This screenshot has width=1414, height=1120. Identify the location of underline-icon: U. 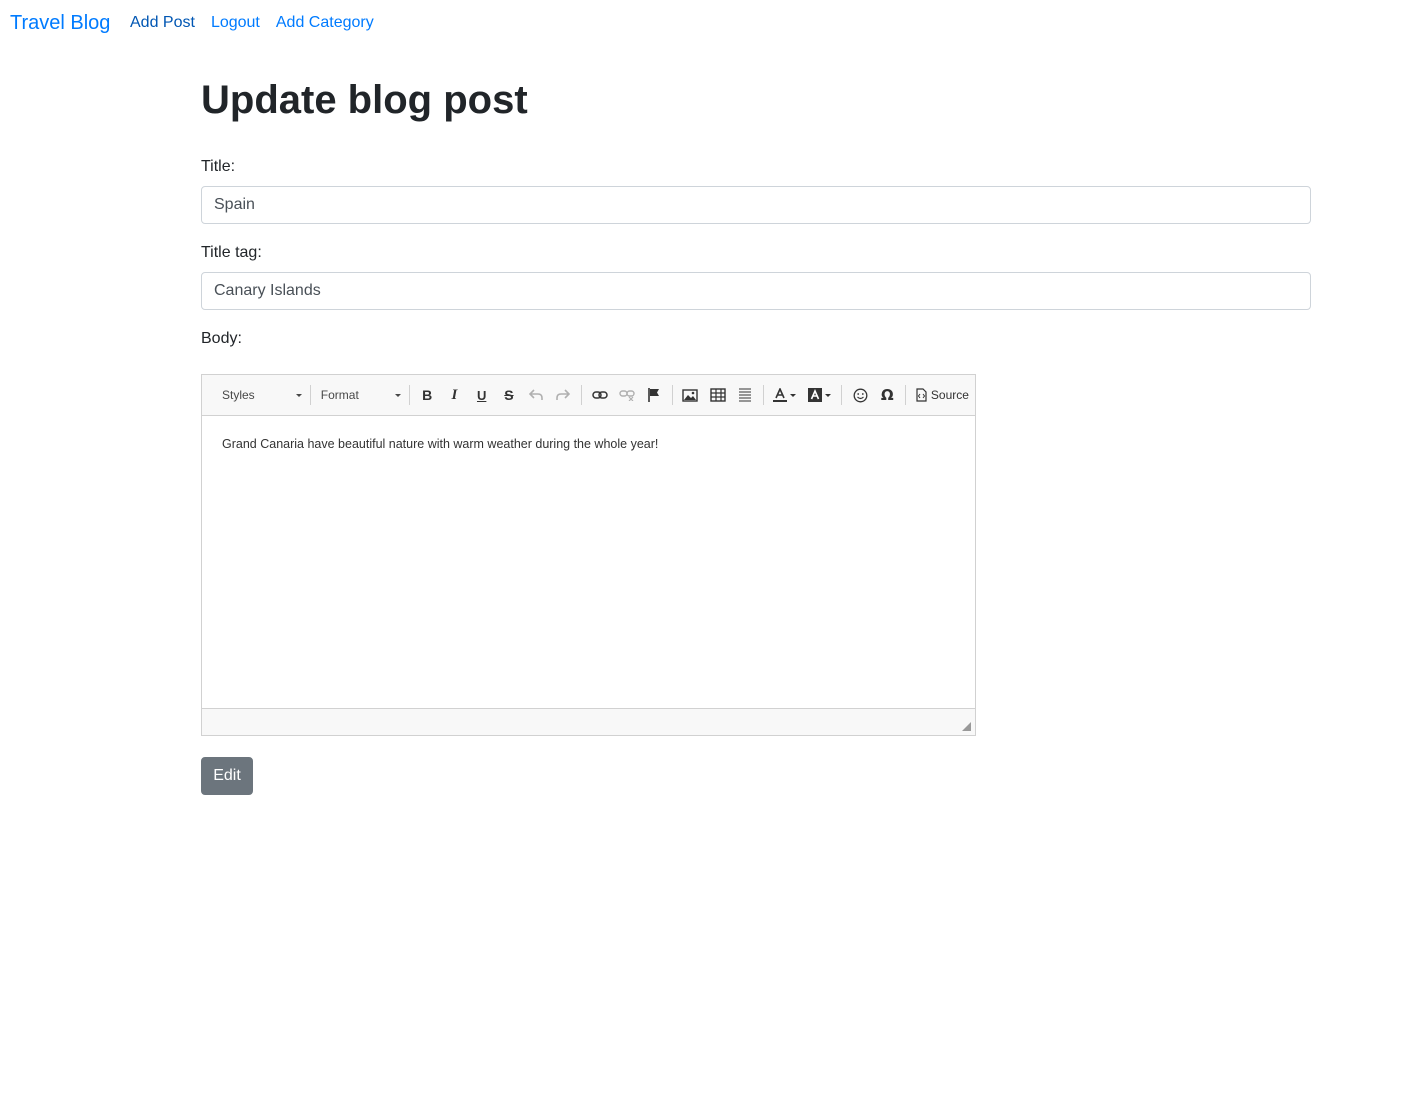
(481, 395).